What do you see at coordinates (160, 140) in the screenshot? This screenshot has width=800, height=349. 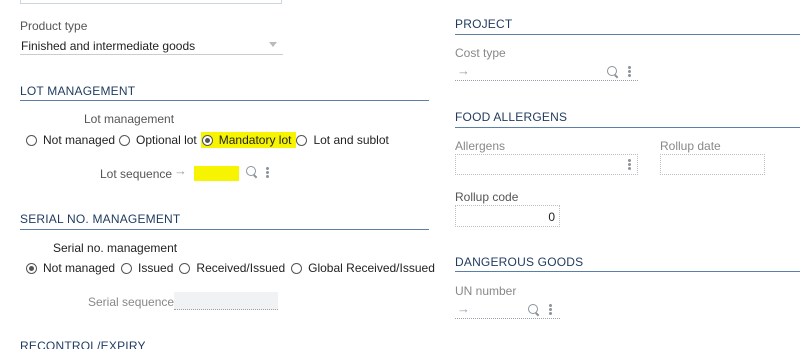 I see `radio-optional-lot: Optional lot` at bounding box center [160, 140].